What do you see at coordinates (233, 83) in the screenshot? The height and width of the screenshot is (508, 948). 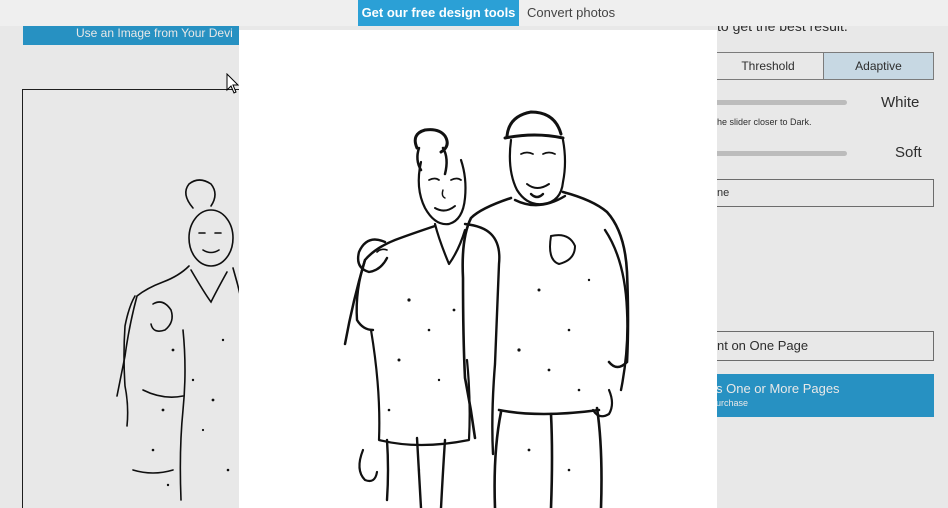 I see `mouse-cursor-icon` at bounding box center [233, 83].